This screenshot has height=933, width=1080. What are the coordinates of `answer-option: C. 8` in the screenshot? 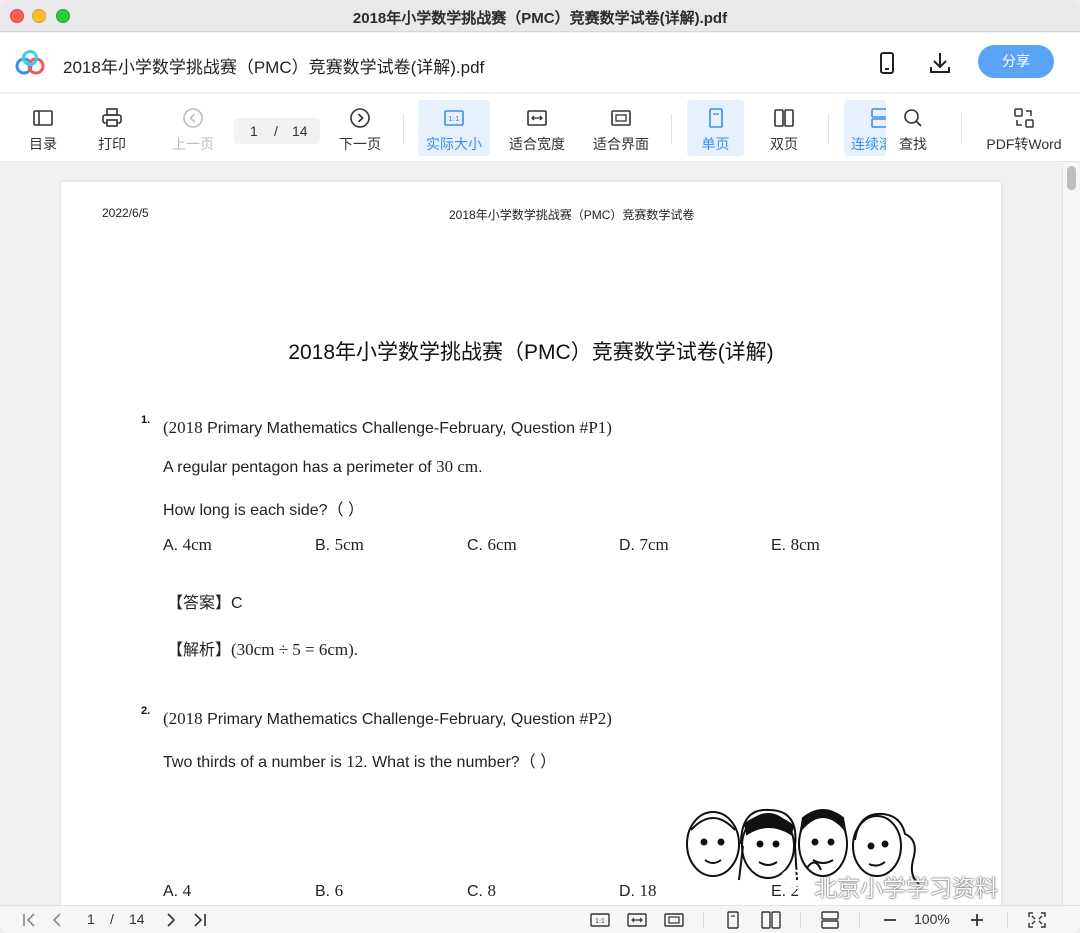 It's located at (481, 891).